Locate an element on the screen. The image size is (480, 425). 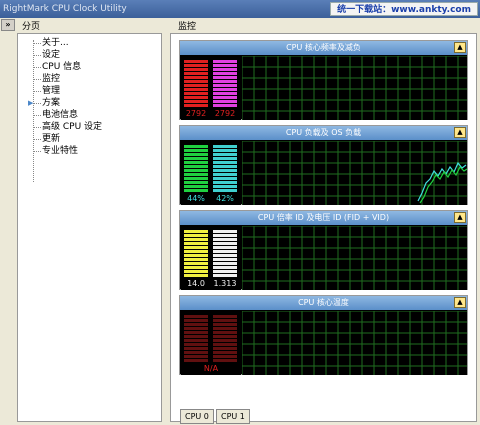
core-freq-b-value: 2792 is located at coordinates (225, 113).